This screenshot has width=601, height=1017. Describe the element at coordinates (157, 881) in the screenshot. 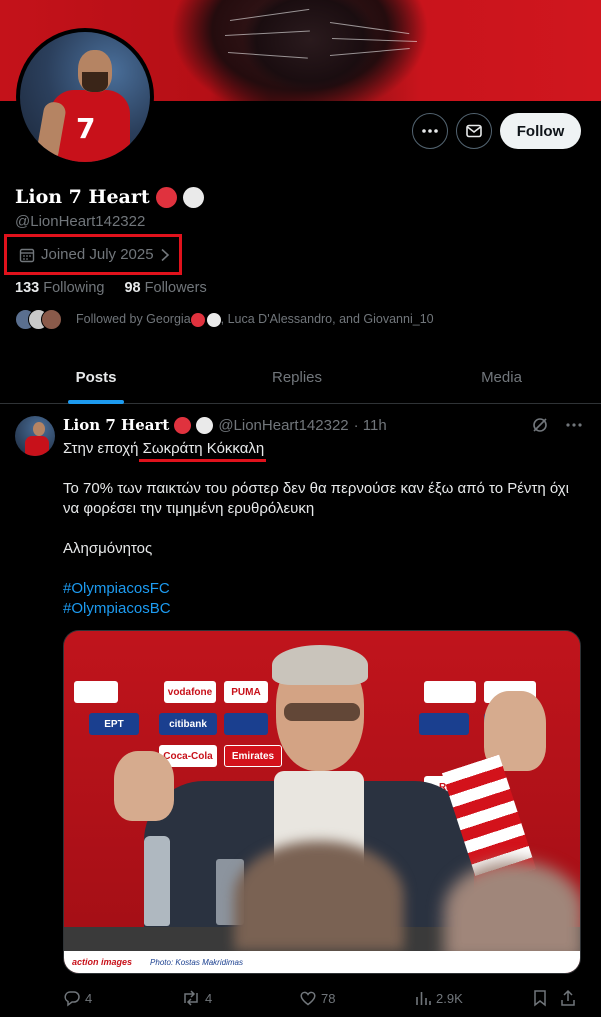

I see `water-bottle` at that location.